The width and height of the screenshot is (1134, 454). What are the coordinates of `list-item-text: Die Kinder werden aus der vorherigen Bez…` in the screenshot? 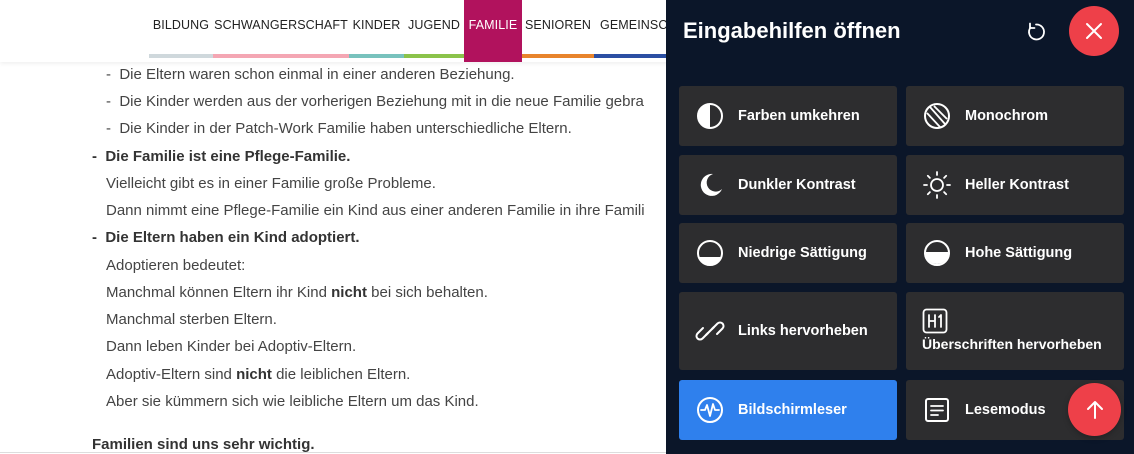 It's located at (381, 101).